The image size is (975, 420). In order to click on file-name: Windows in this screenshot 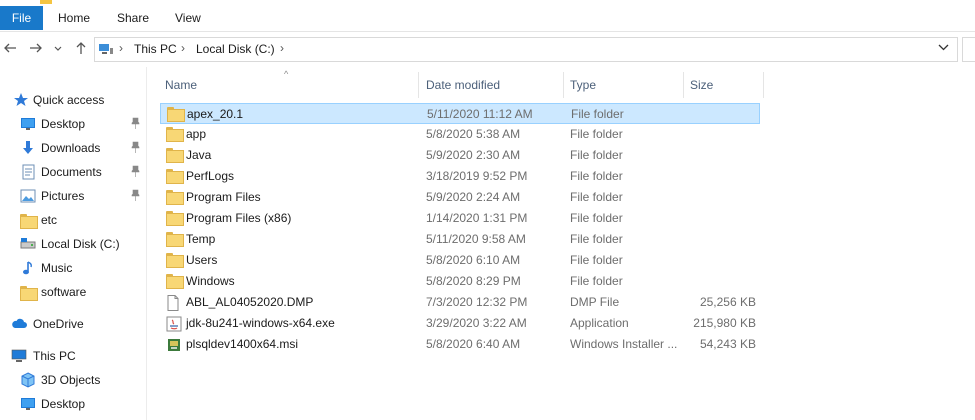, I will do `click(210, 281)`.